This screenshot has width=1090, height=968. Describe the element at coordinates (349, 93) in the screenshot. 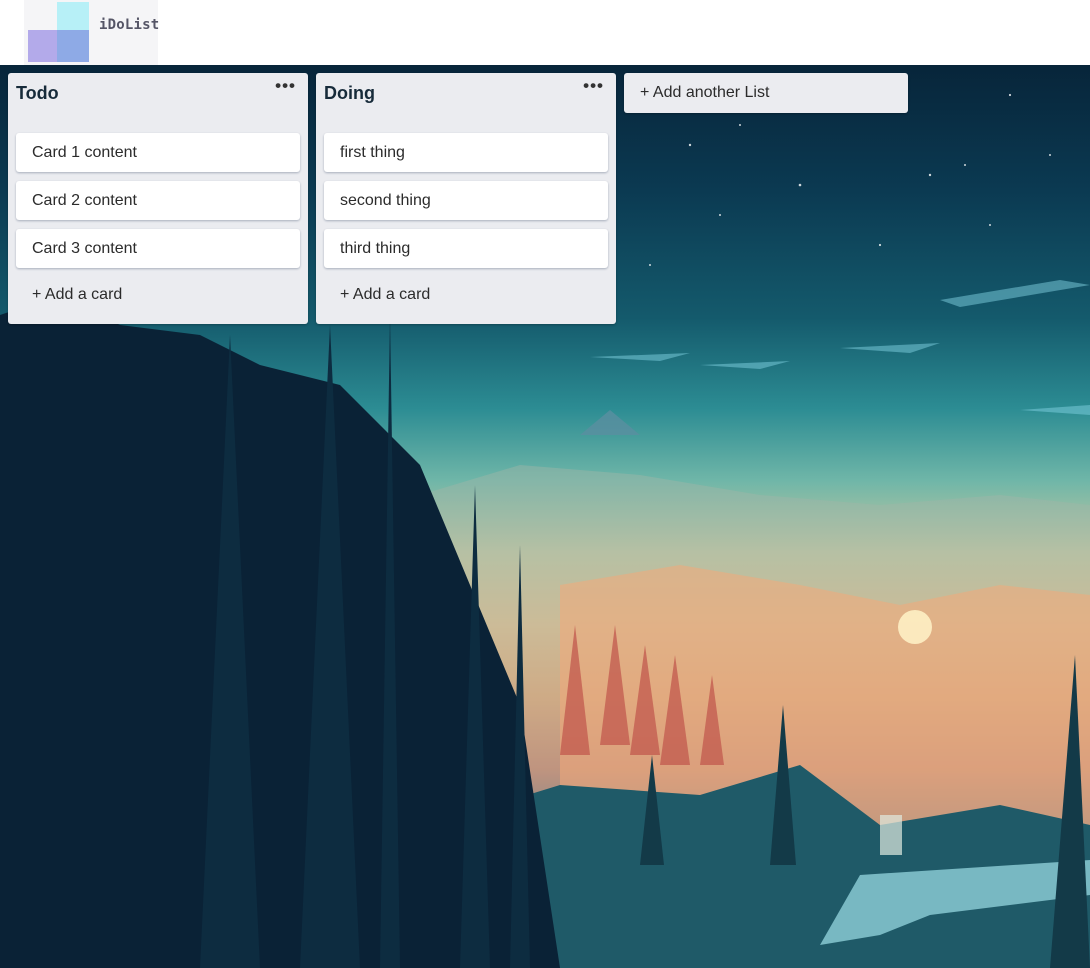

I see `list-title: Doing` at that location.